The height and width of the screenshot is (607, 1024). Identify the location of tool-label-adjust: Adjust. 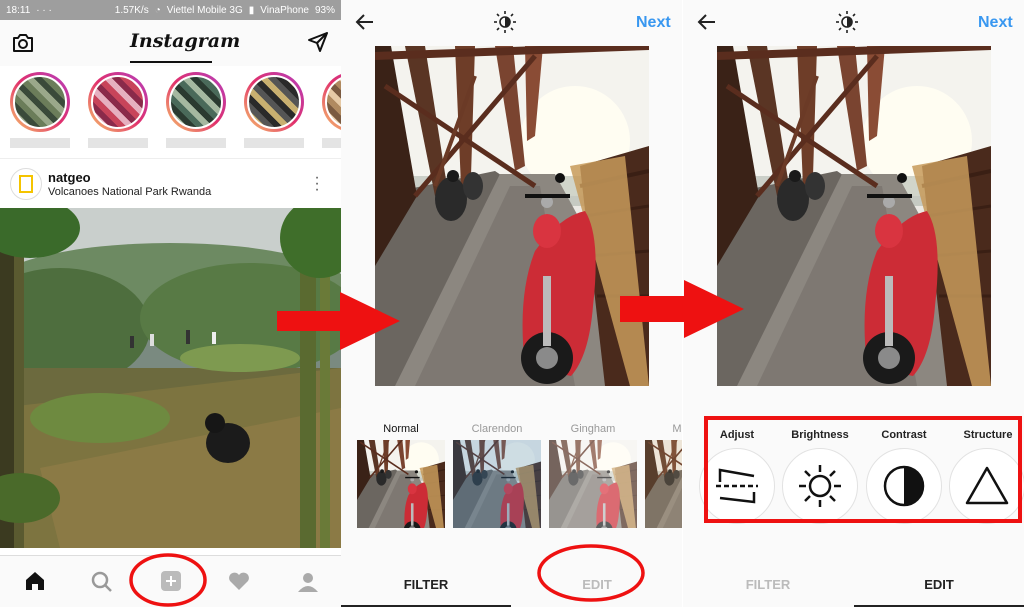
(737, 435).